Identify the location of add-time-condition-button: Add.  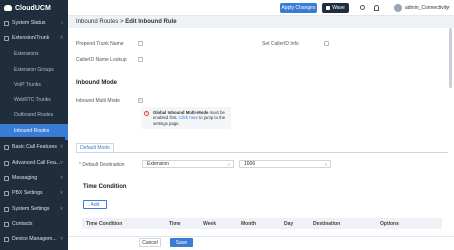
(95, 204).